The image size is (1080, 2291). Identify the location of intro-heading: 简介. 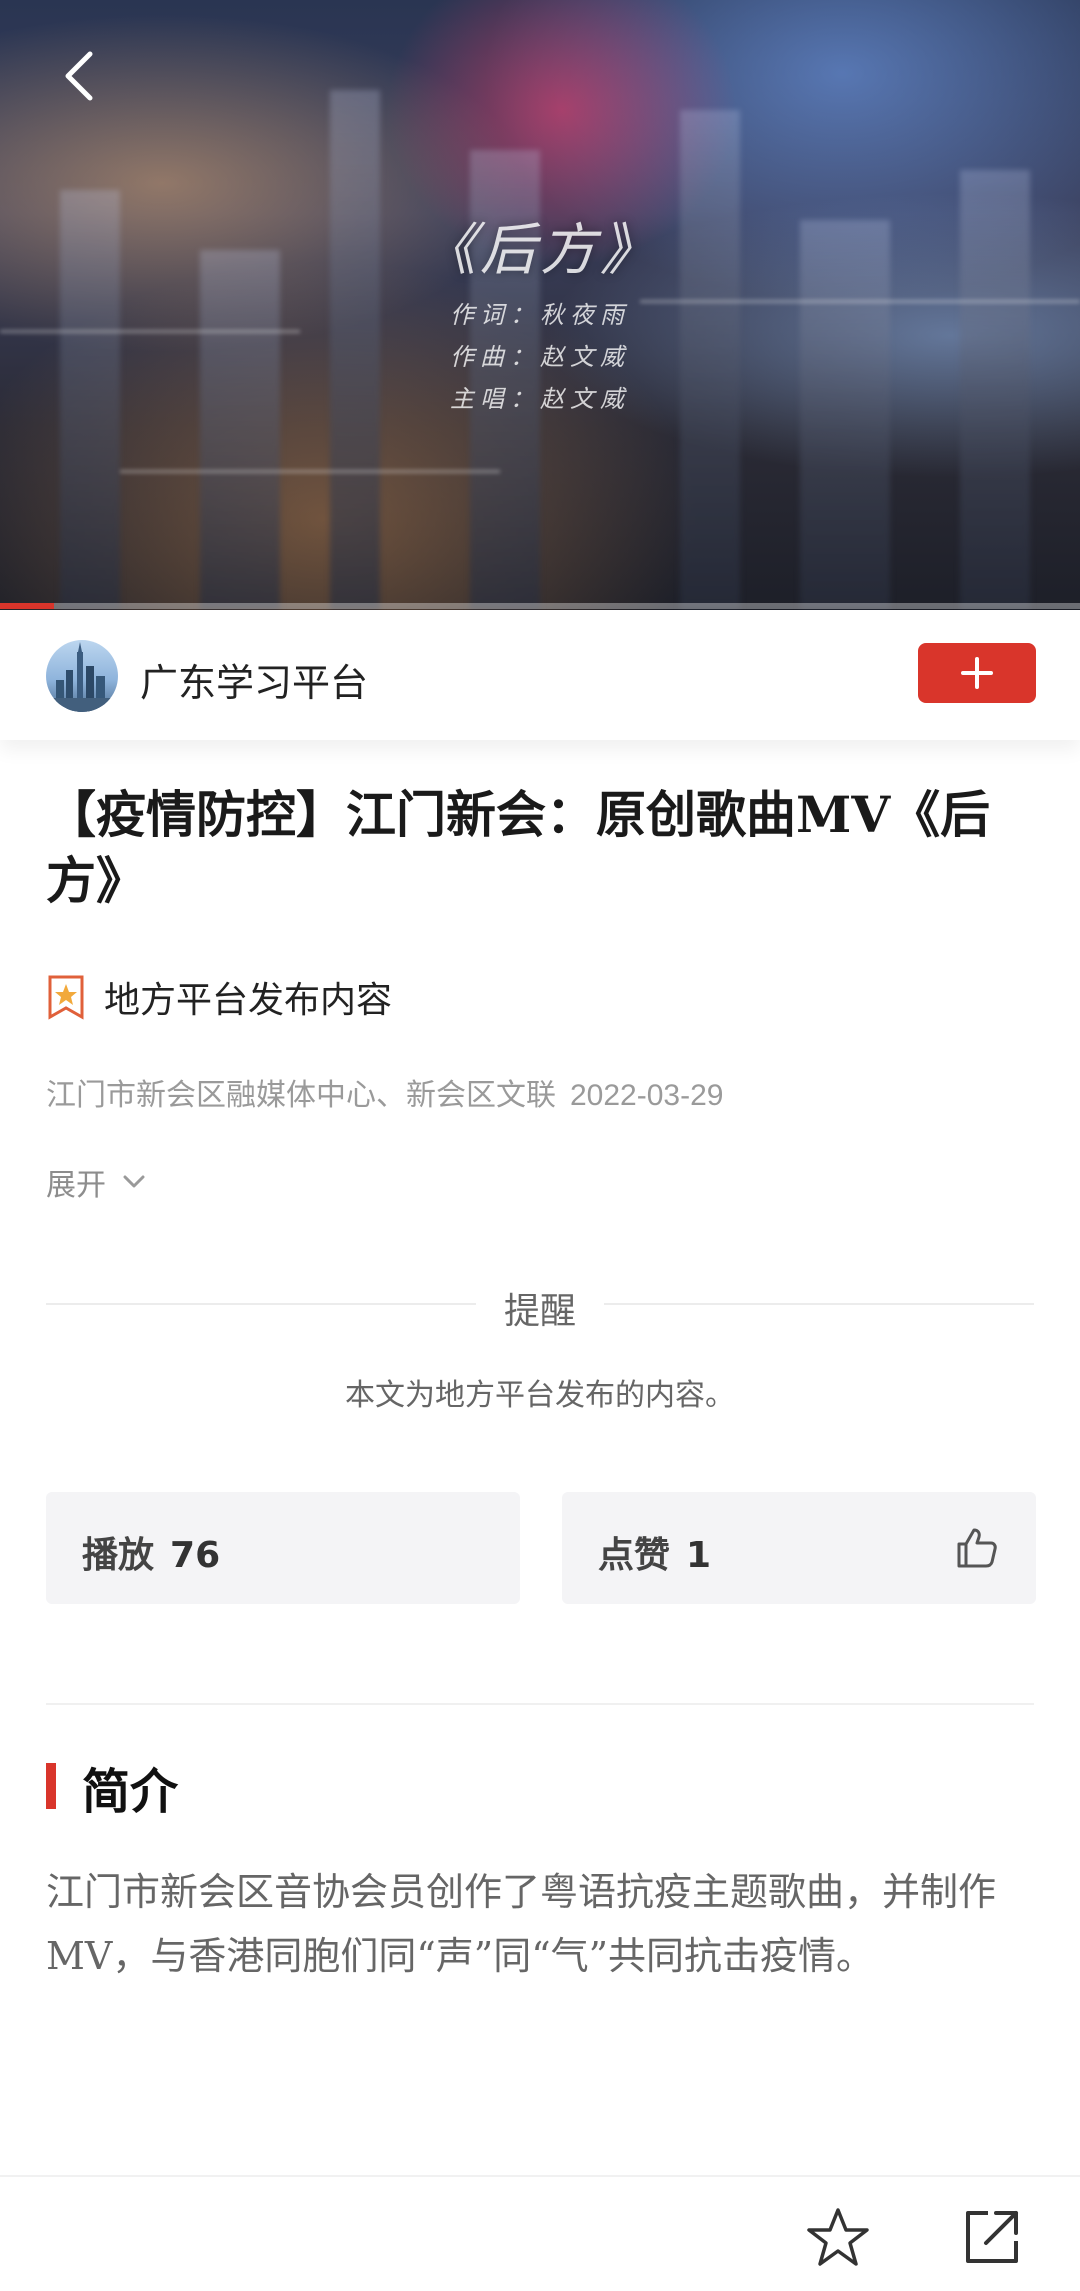
(130, 1792).